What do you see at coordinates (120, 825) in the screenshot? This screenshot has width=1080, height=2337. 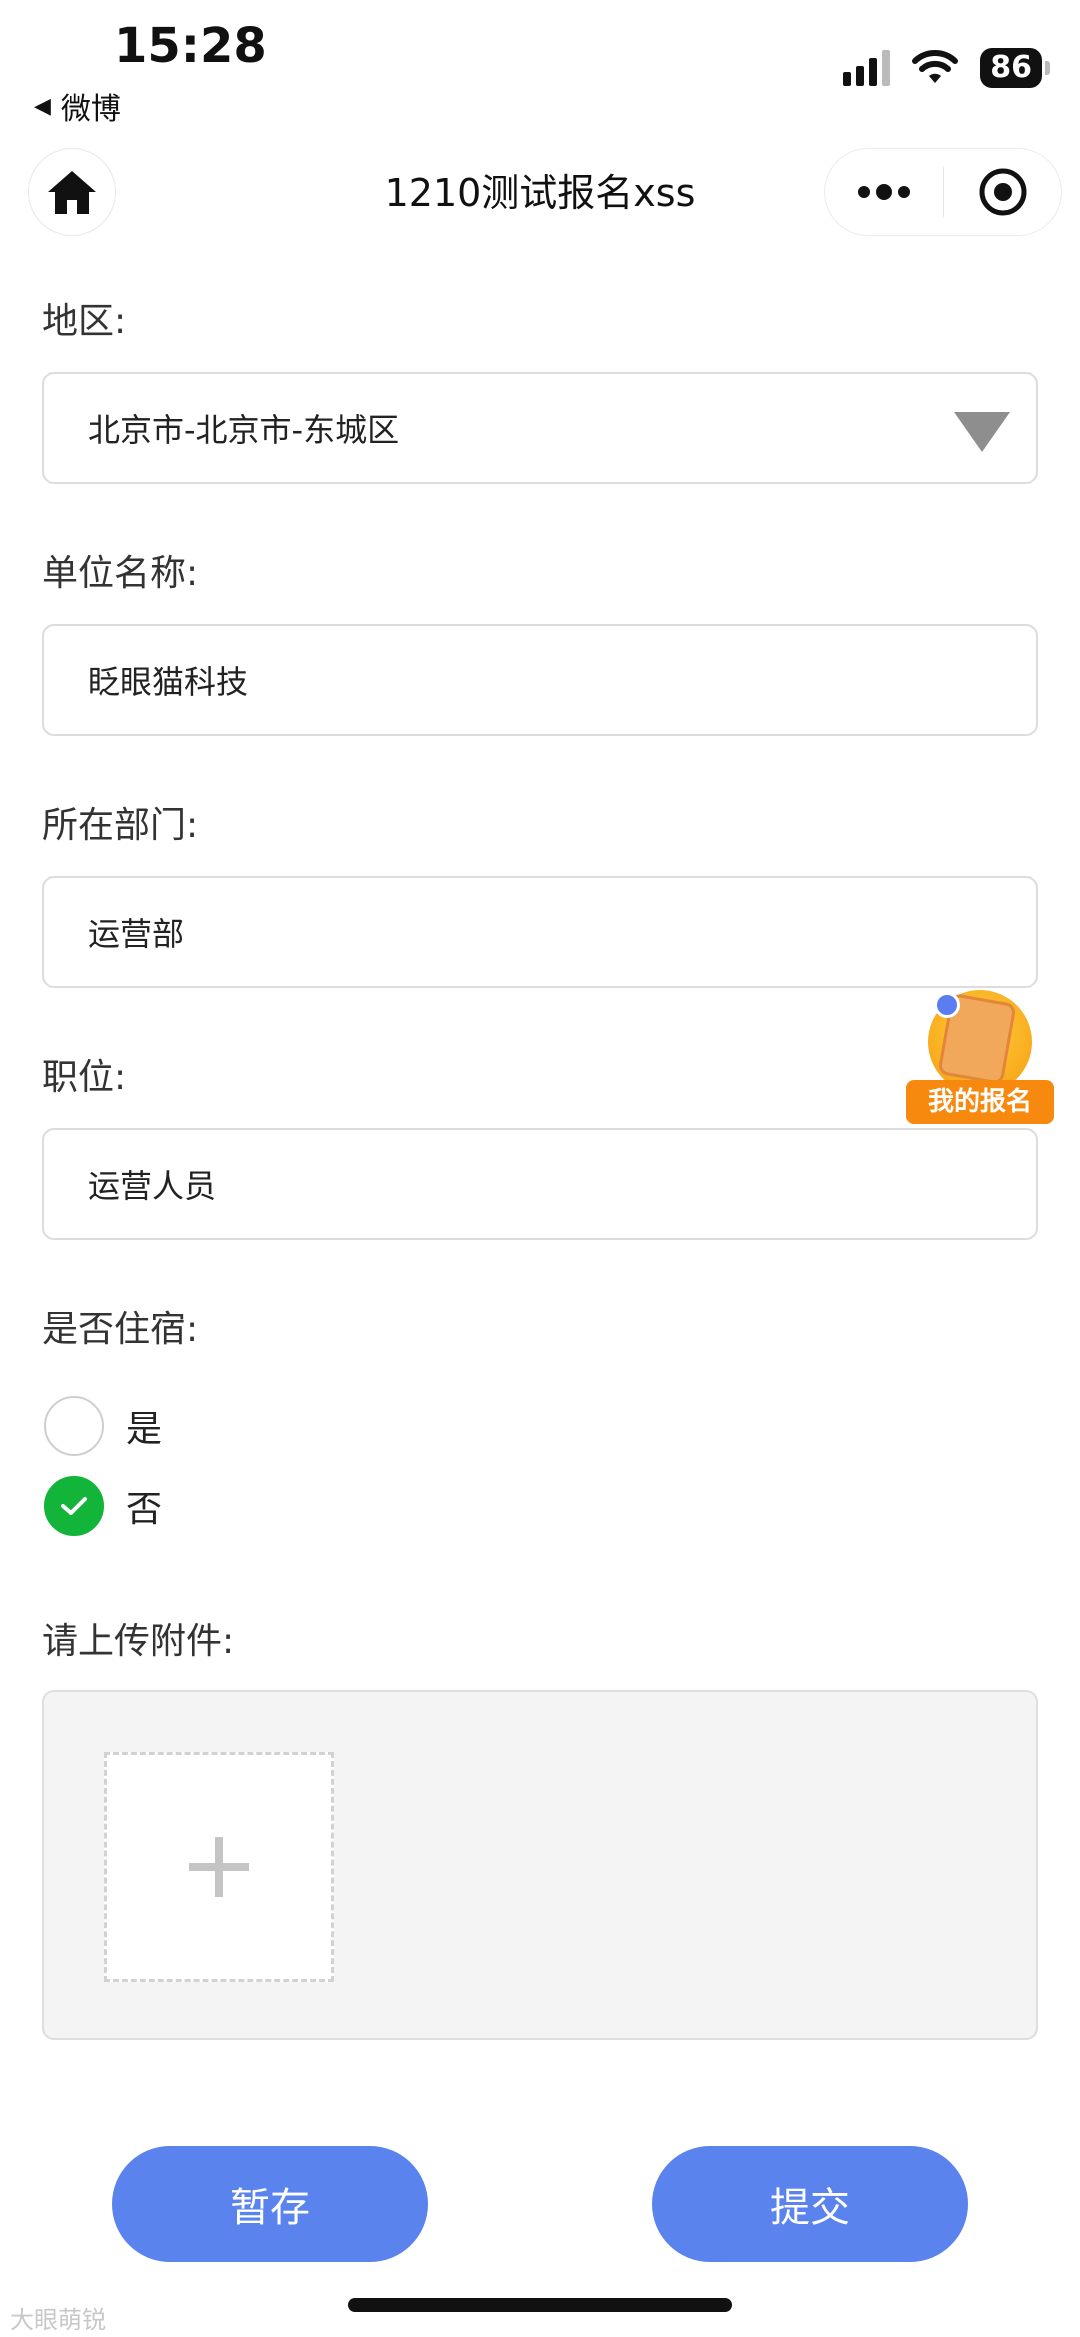 I see `department-label: 所在部门:` at bounding box center [120, 825].